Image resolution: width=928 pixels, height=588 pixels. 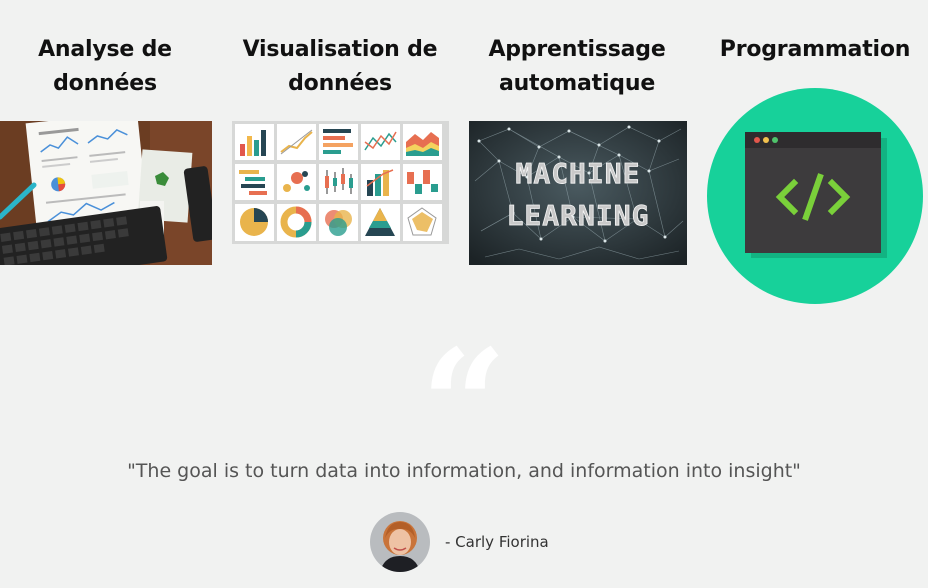 I want to click on author-name: - Carly Fiorina, so click(x=497, y=542).